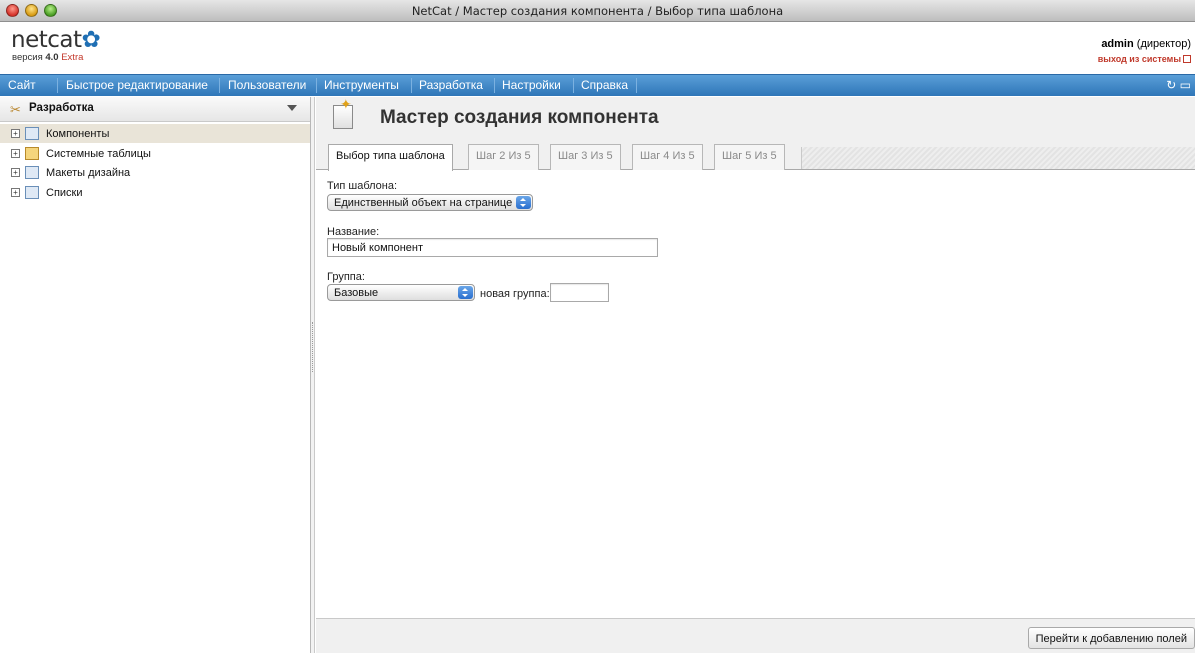 Image resolution: width=1195 pixels, height=653 pixels. I want to click on splitter-grip, so click(312, 347).